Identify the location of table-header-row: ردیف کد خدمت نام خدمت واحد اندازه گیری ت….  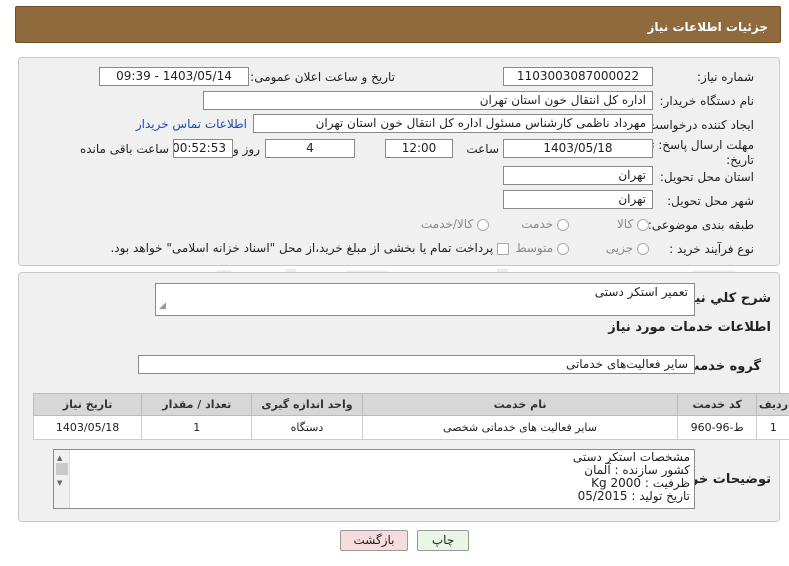
(410, 404).